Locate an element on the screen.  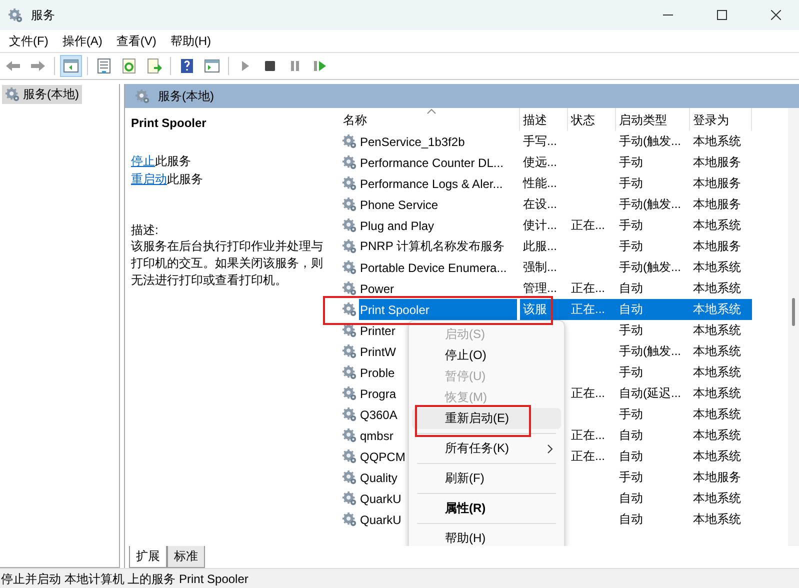
column-header: 启动类型 is located at coordinates (653, 119).